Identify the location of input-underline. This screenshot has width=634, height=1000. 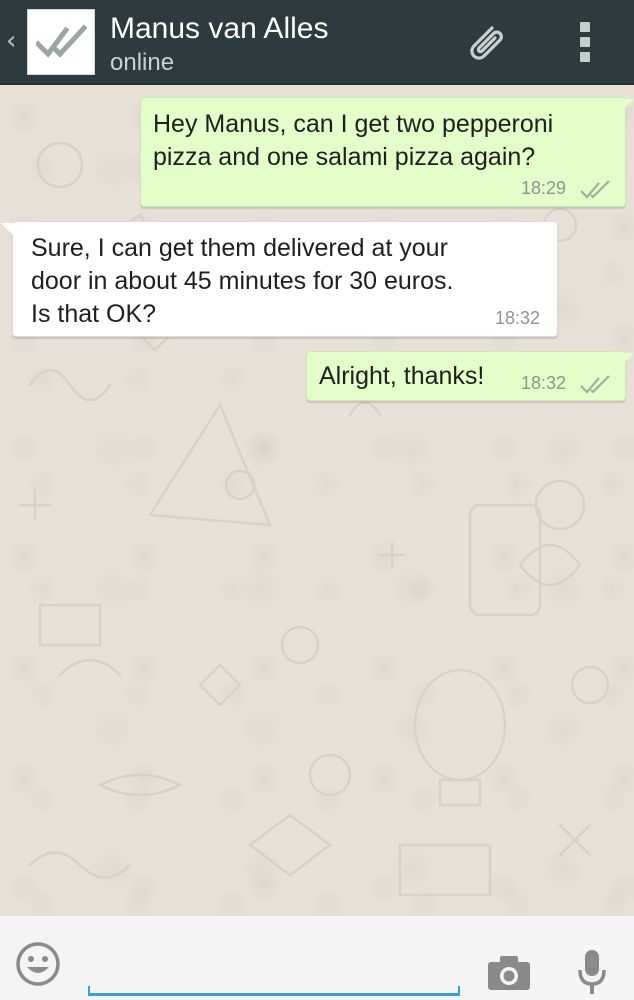
(274, 991).